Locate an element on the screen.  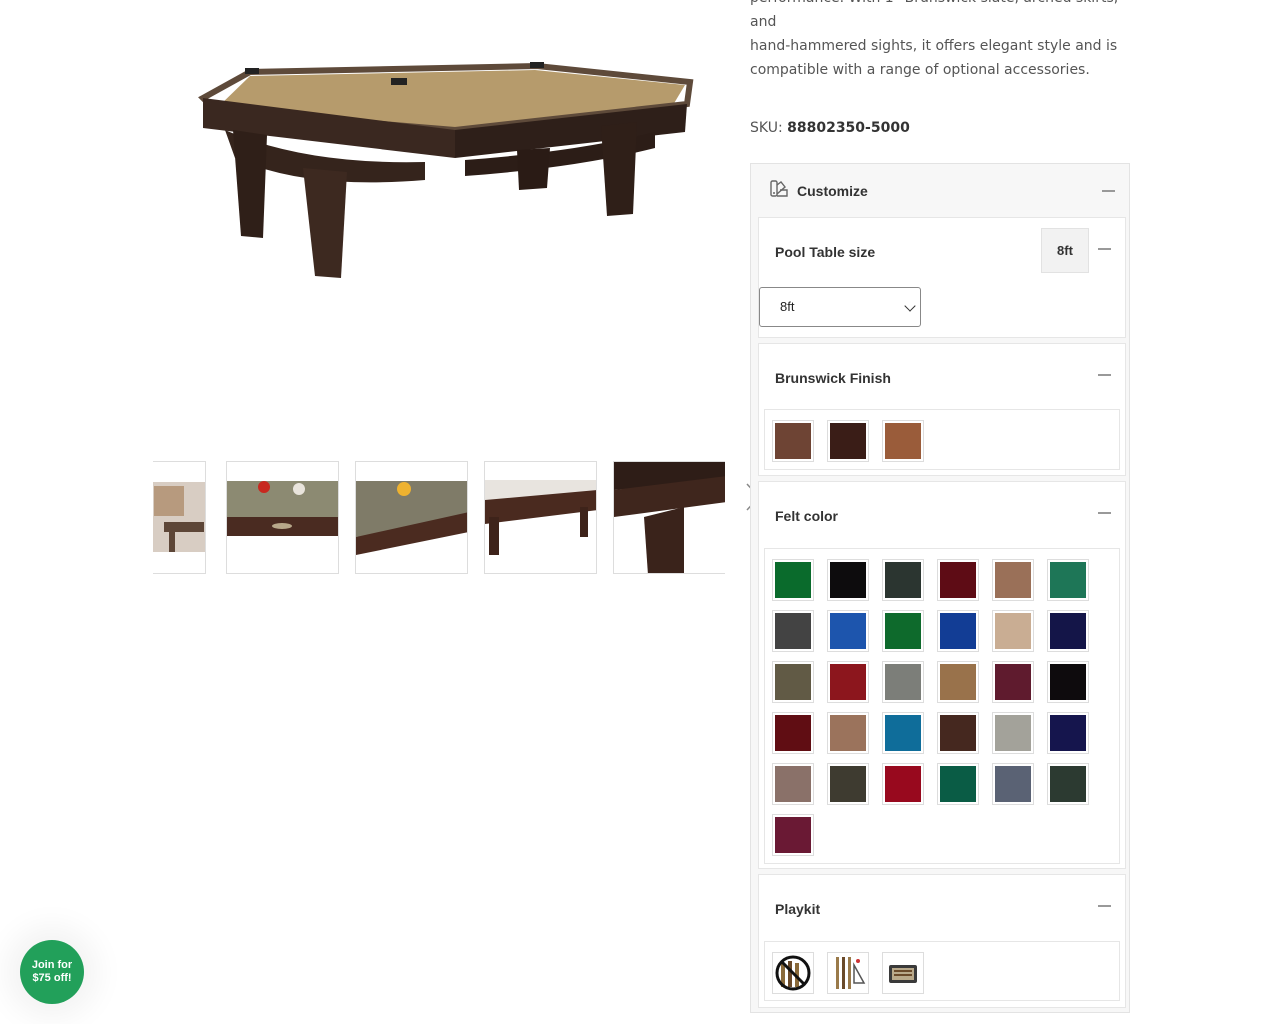
no-playkit-icon is located at coordinates (793, 973).